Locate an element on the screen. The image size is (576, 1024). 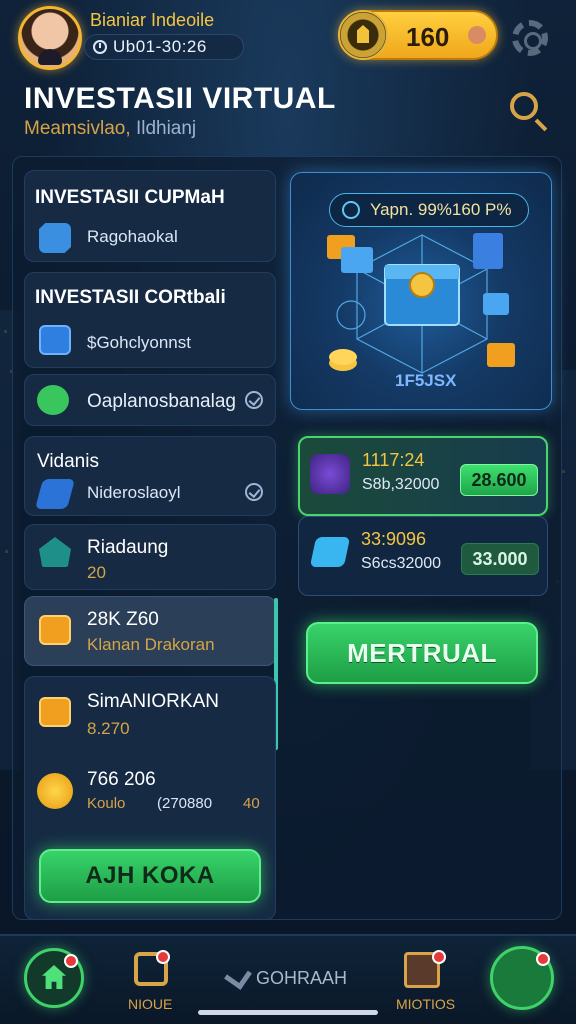
timer-pill: Ub01-30:26 is located at coordinates (164, 47).